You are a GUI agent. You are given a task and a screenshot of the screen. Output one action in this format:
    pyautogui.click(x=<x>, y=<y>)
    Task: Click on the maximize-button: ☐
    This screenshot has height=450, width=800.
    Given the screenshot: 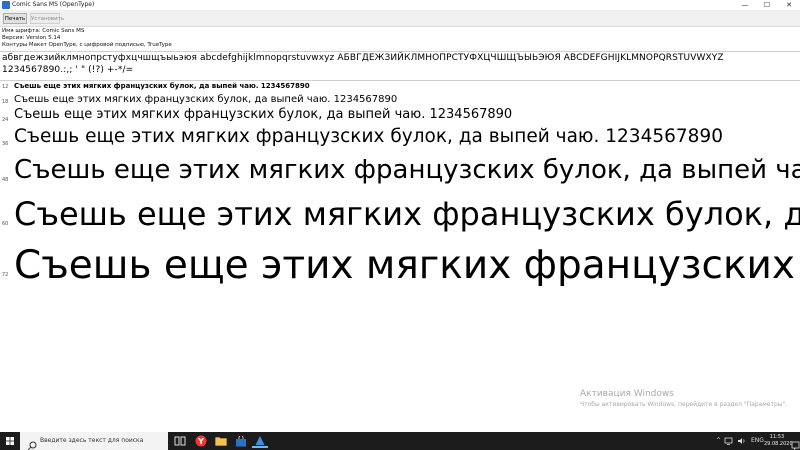 What is the action you would take?
    pyautogui.click(x=767, y=5)
    